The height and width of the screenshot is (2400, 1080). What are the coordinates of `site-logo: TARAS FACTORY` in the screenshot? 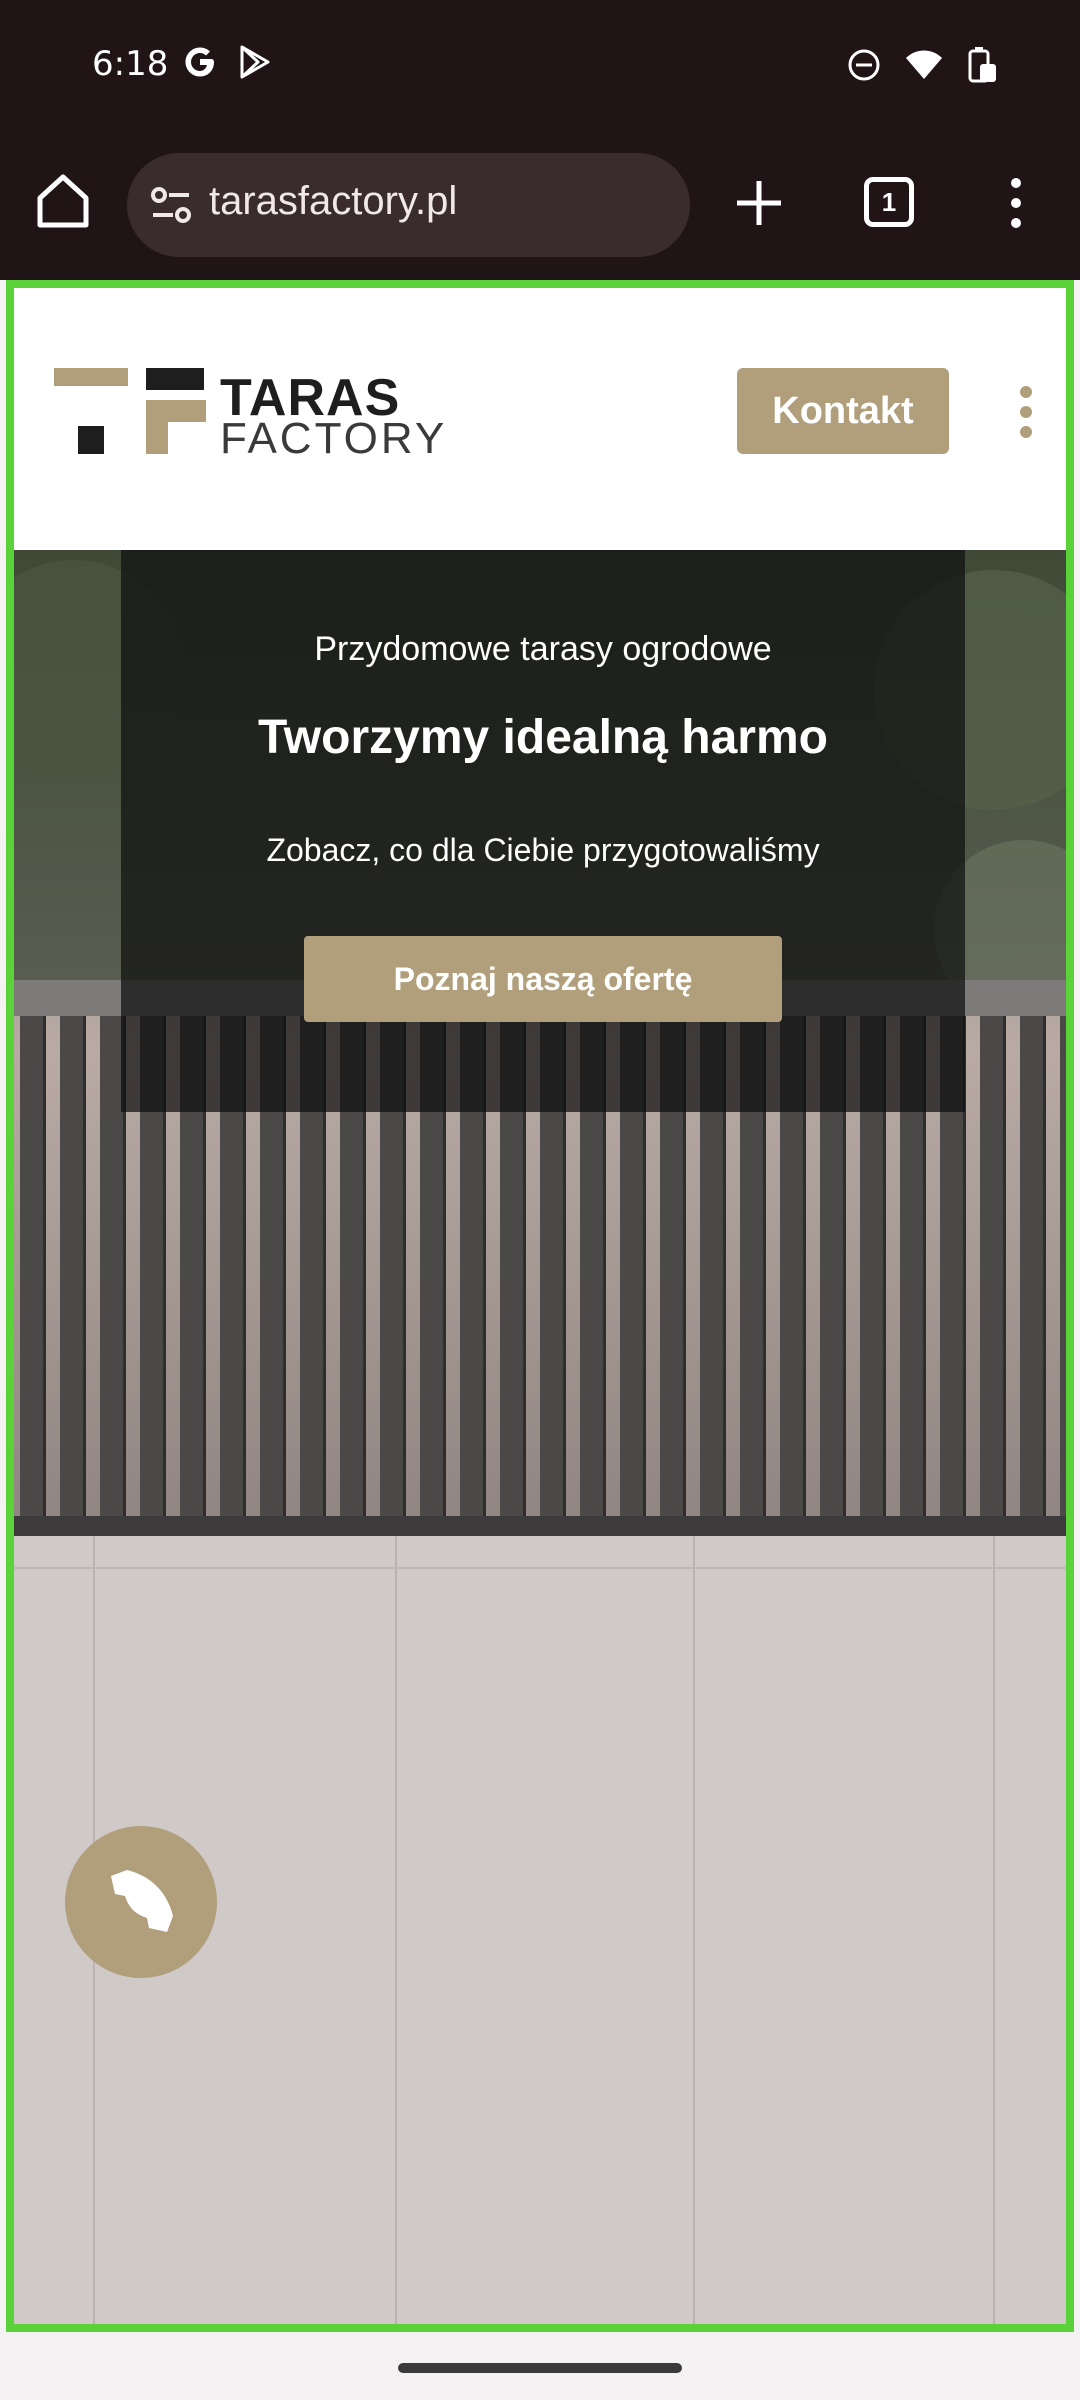 It's located at (249, 415).